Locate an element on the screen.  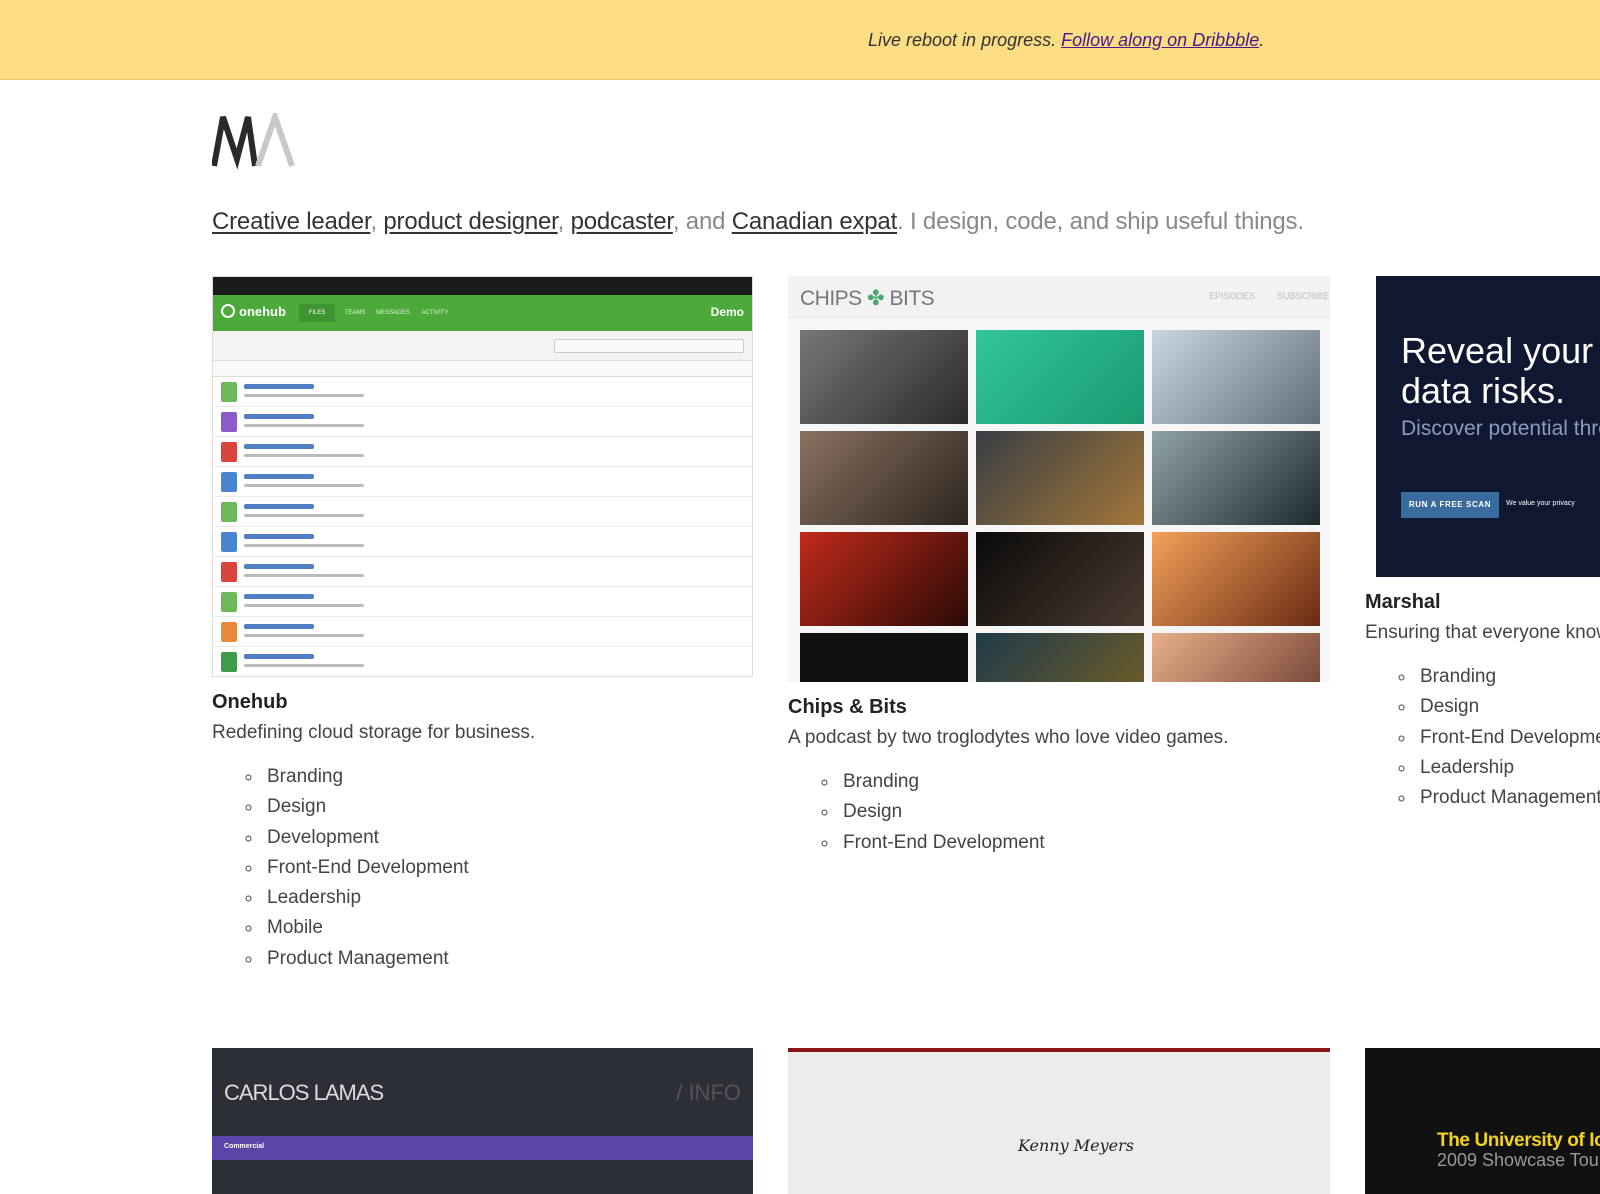
onehub-tab-teams: TEAMS is located at coordinates (355, 313).